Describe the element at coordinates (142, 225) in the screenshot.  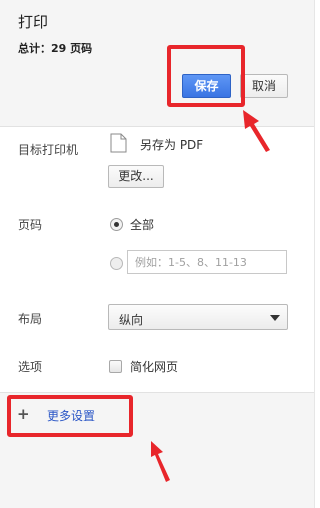
I see `pages-all-label: 全部` at that location.